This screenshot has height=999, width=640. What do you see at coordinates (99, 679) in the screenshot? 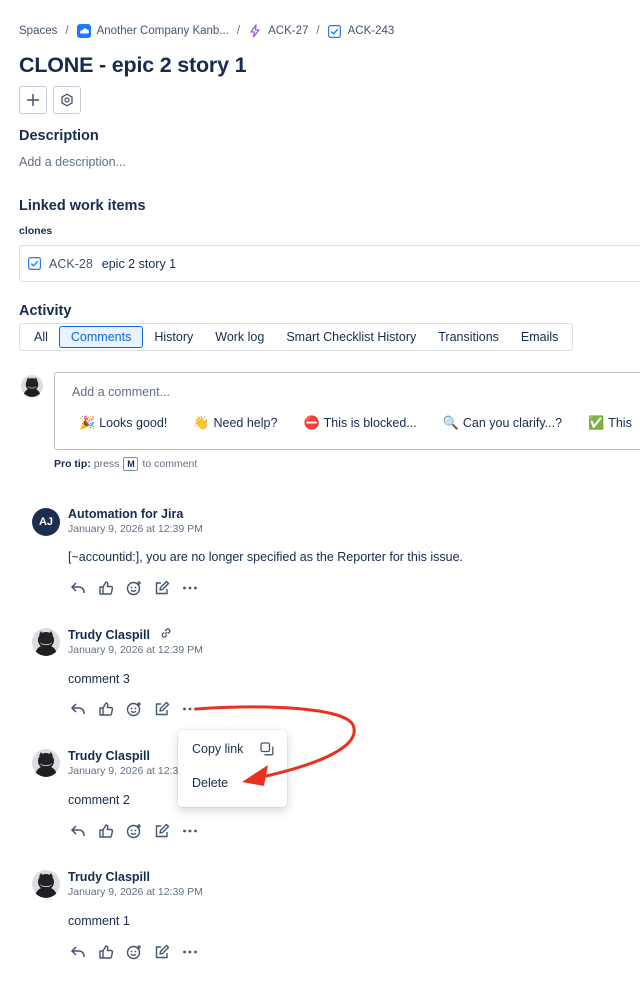
I see `comment-body: comment 3` at bounding box center [99, 679].